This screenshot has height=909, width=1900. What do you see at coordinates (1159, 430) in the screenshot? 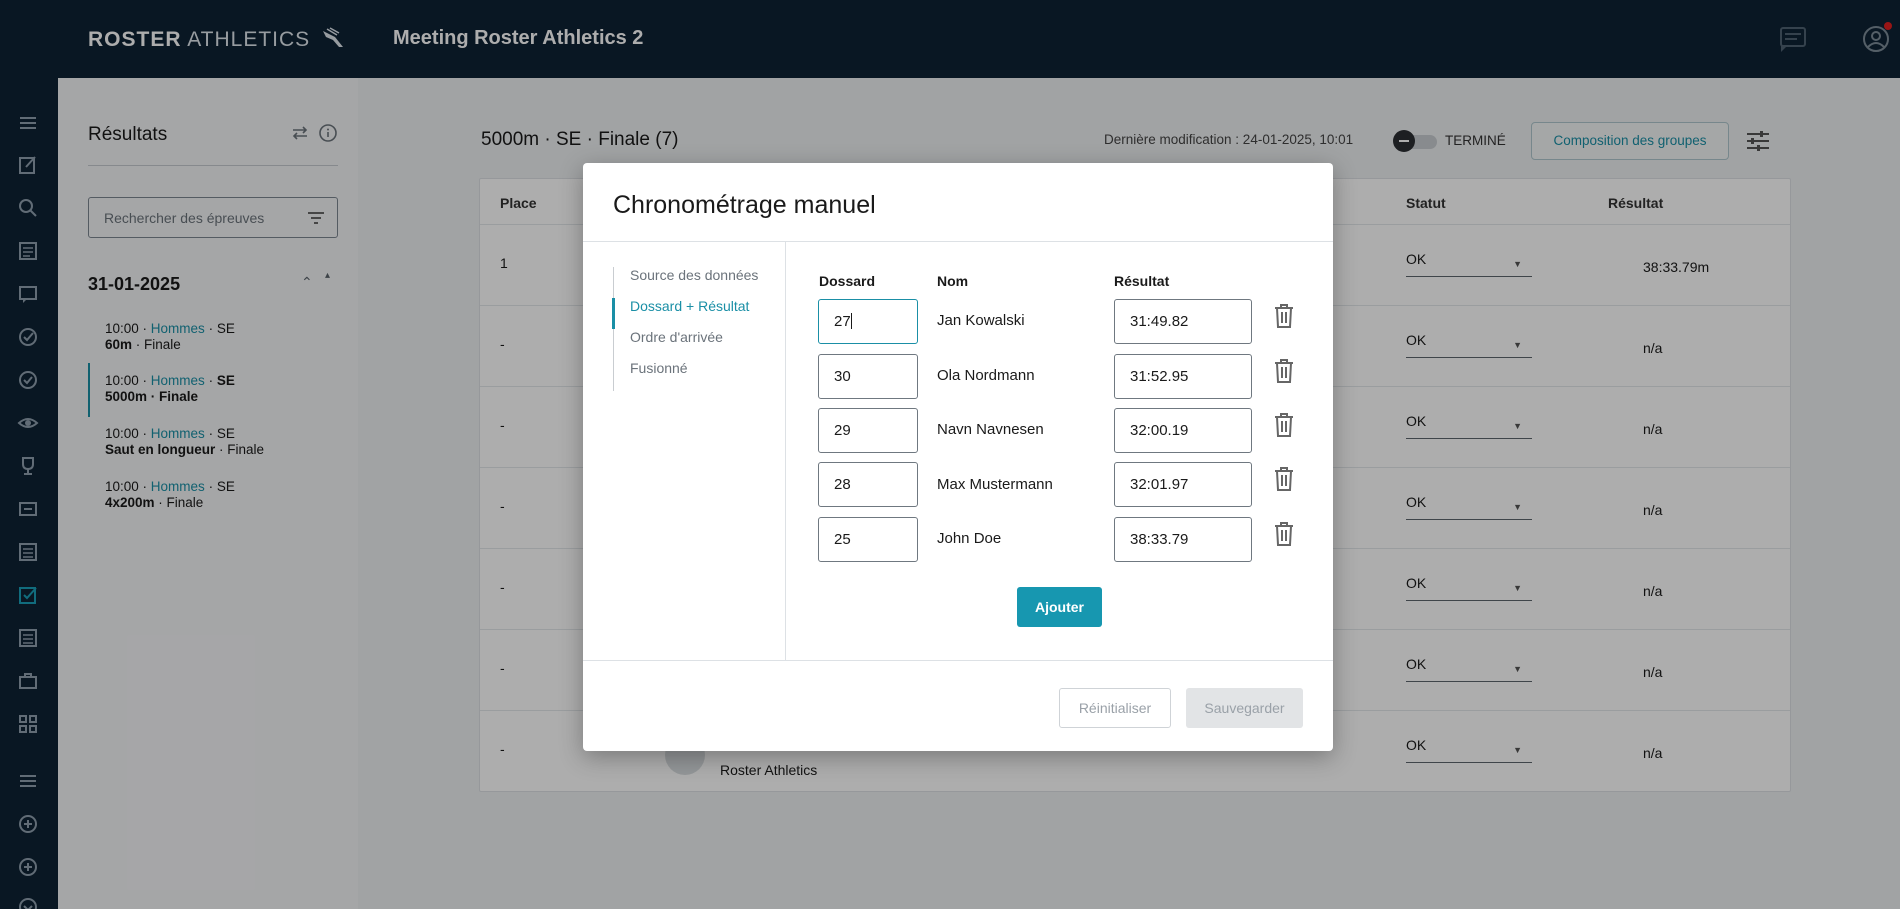
I see `result-value: 32:00.19` at bounding box center [1159, 430].